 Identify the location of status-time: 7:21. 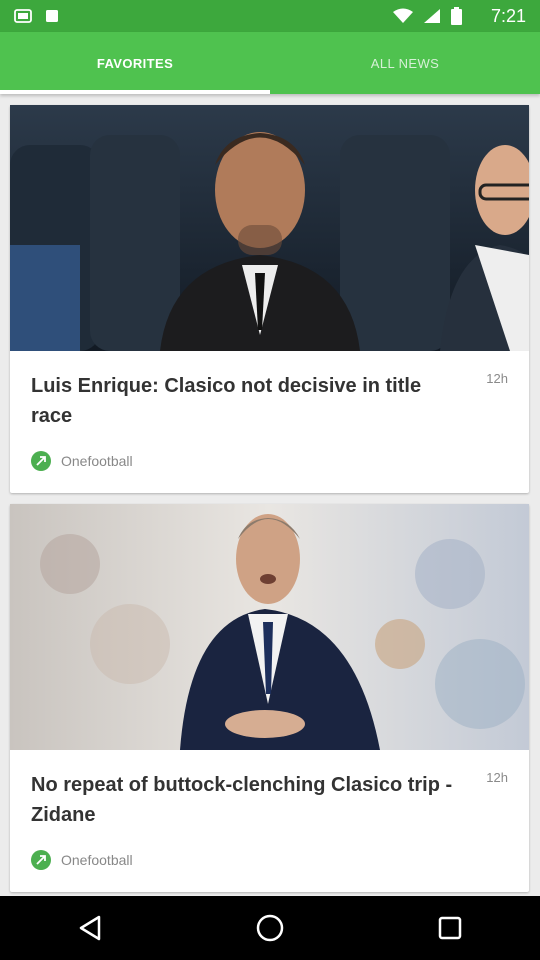
(508, 16).